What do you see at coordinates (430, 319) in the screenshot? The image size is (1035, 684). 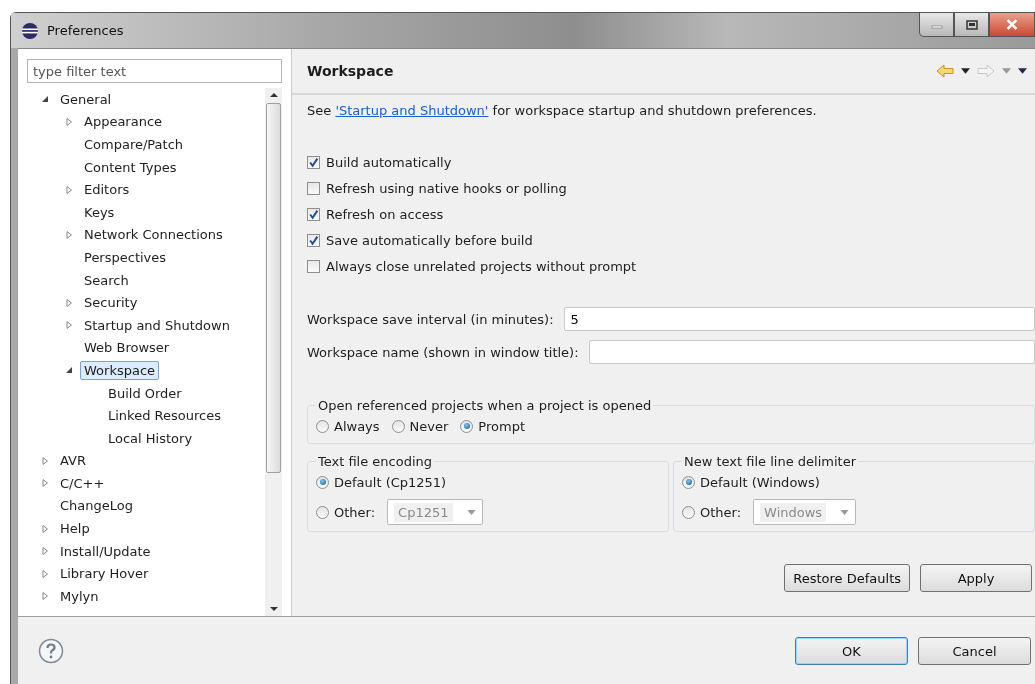 I see `field-label: Workspace save interval (in minutes):` at bounding box center [430, 319].